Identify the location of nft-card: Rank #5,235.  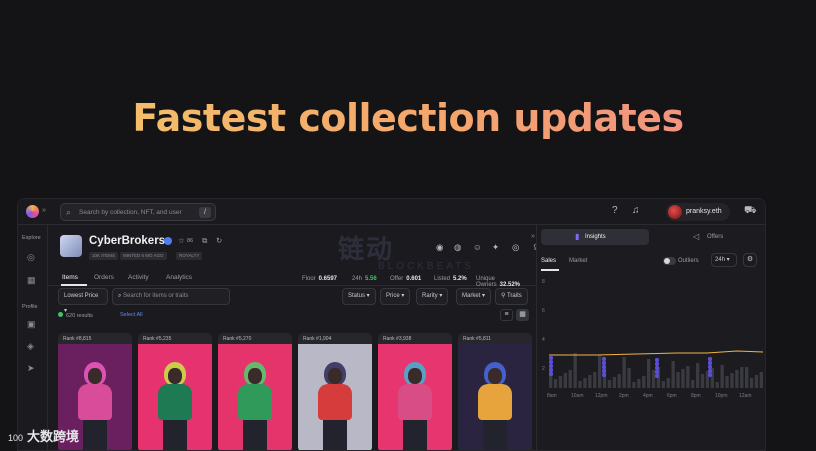
(175, 391).